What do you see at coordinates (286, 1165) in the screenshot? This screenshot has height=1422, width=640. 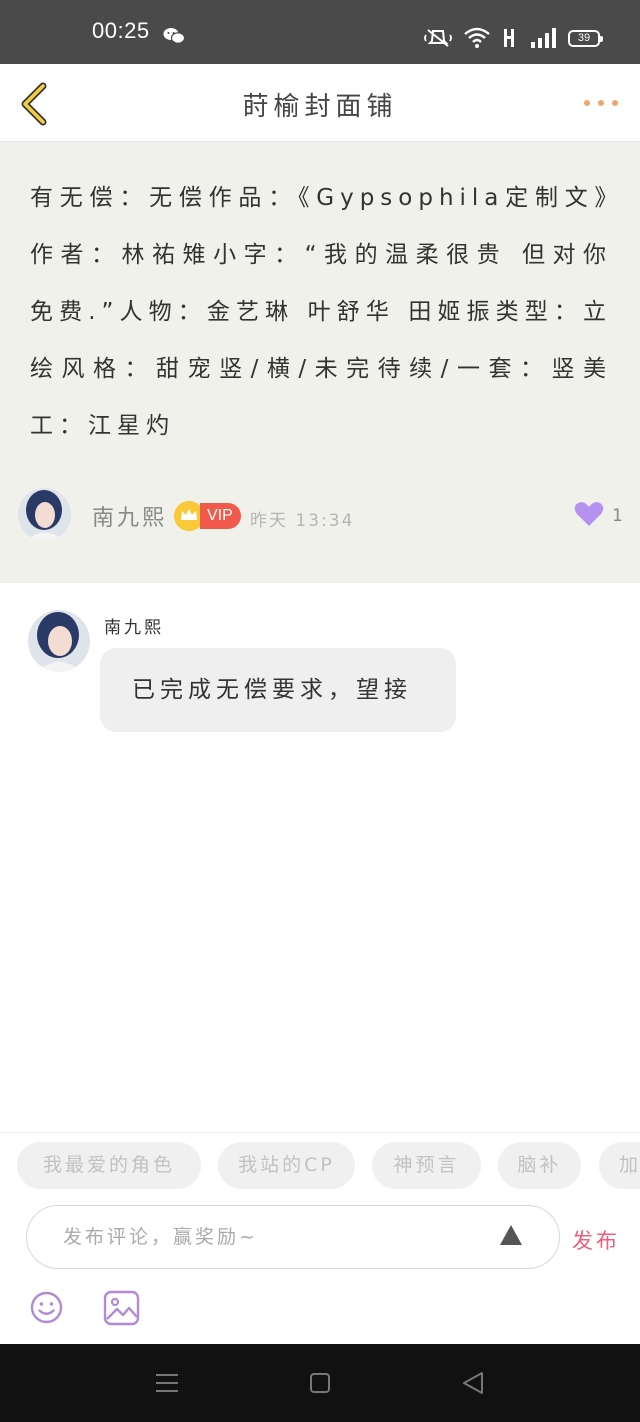 I see `quick-tag-chip: 我站的CP` at bounding box center [286, 1165].